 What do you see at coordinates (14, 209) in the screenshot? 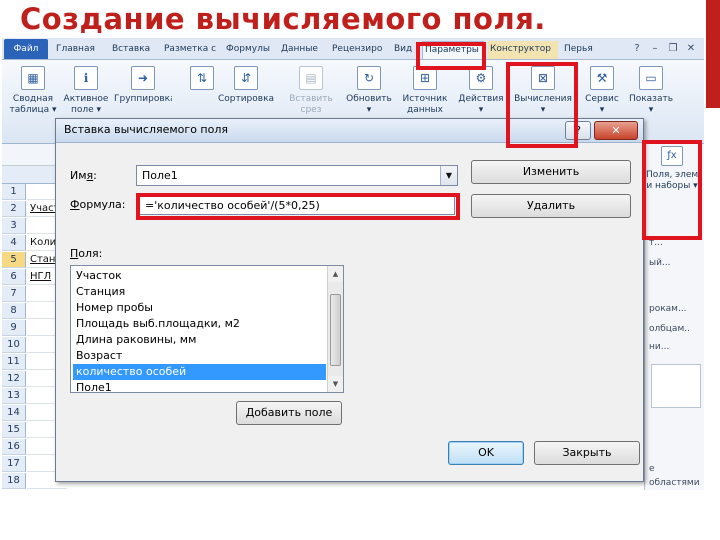
I see `row-header: 2` at bounding box center [14, 209].